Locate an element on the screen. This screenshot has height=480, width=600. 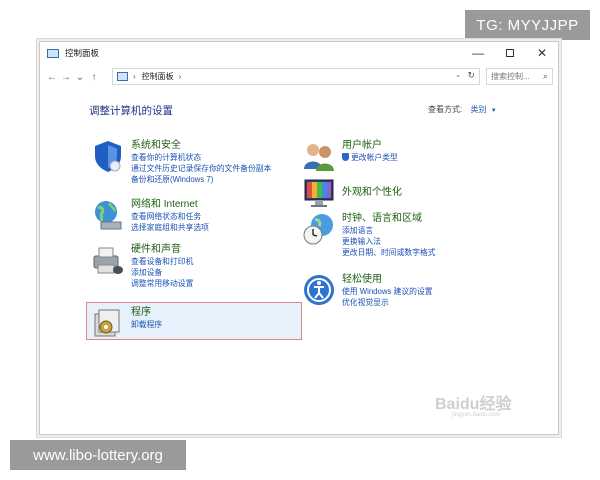
address-field: › 控制面板 › ⌄ ↻ is located at coordinates (296, 76).